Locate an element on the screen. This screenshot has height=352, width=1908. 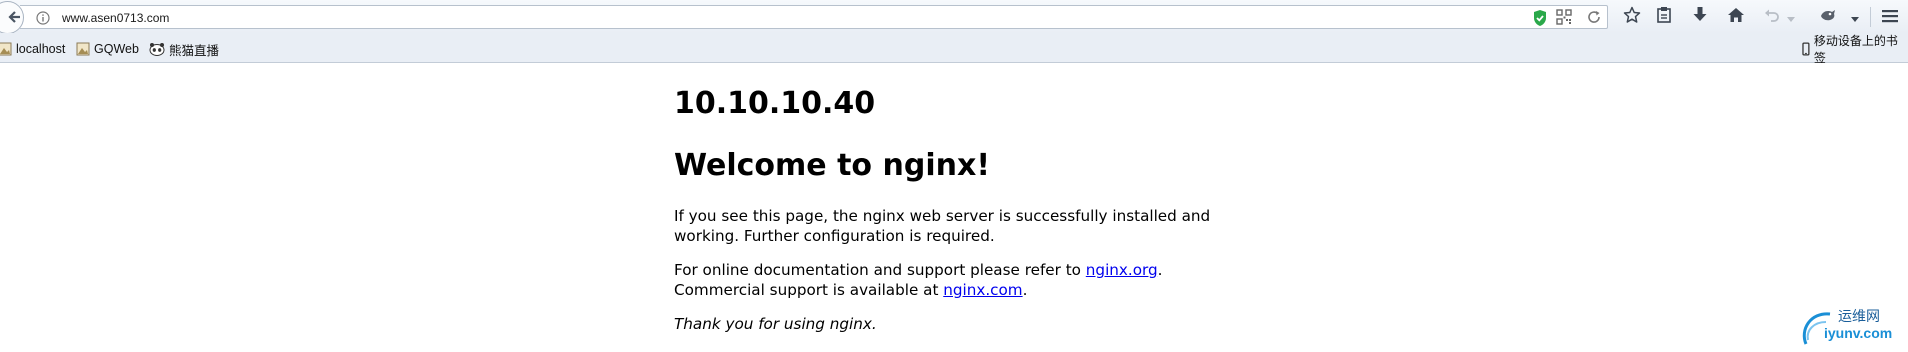
url-bar: www.asen0713.com is located at coordinates (814, 17).